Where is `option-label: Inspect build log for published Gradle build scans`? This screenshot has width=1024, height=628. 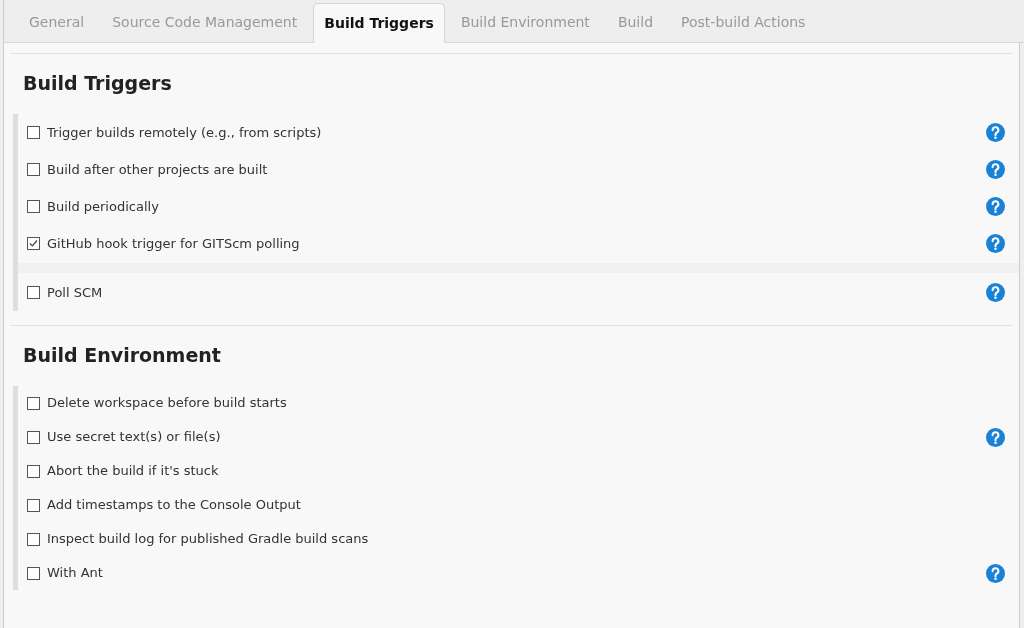
option-label: Inspect build log for published Gradle build scans is located at coordinates (526, 539).